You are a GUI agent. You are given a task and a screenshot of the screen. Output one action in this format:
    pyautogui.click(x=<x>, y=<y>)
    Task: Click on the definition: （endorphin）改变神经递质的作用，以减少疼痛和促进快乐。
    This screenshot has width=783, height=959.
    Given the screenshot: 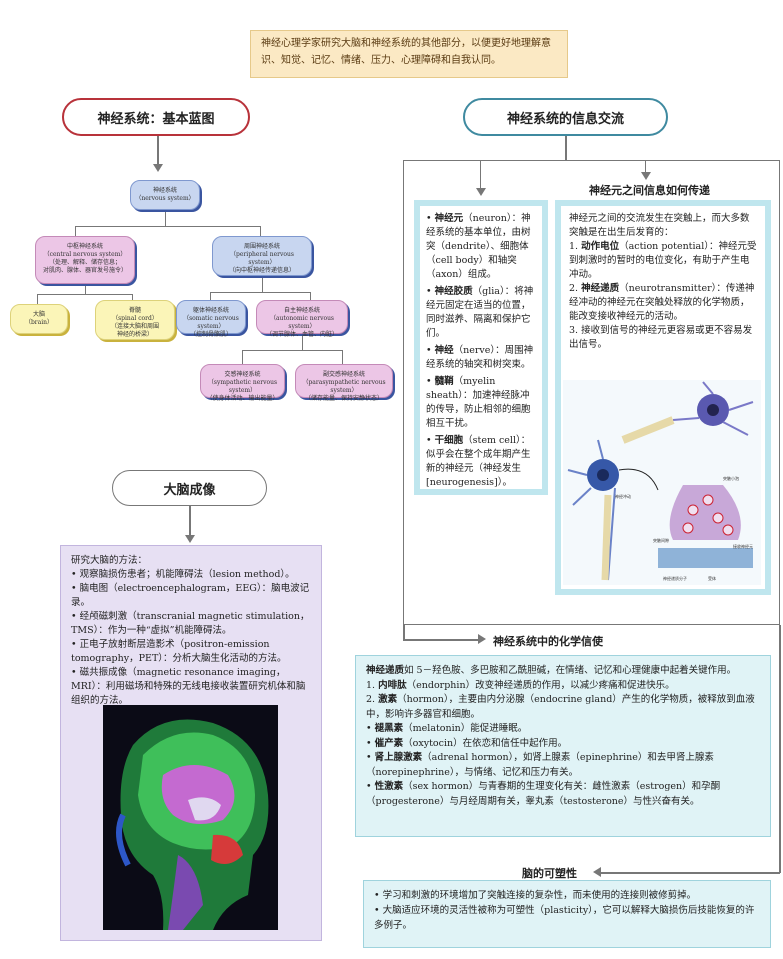 What is the action you would take?
    pyautogui.click(x=540, y=685)
    